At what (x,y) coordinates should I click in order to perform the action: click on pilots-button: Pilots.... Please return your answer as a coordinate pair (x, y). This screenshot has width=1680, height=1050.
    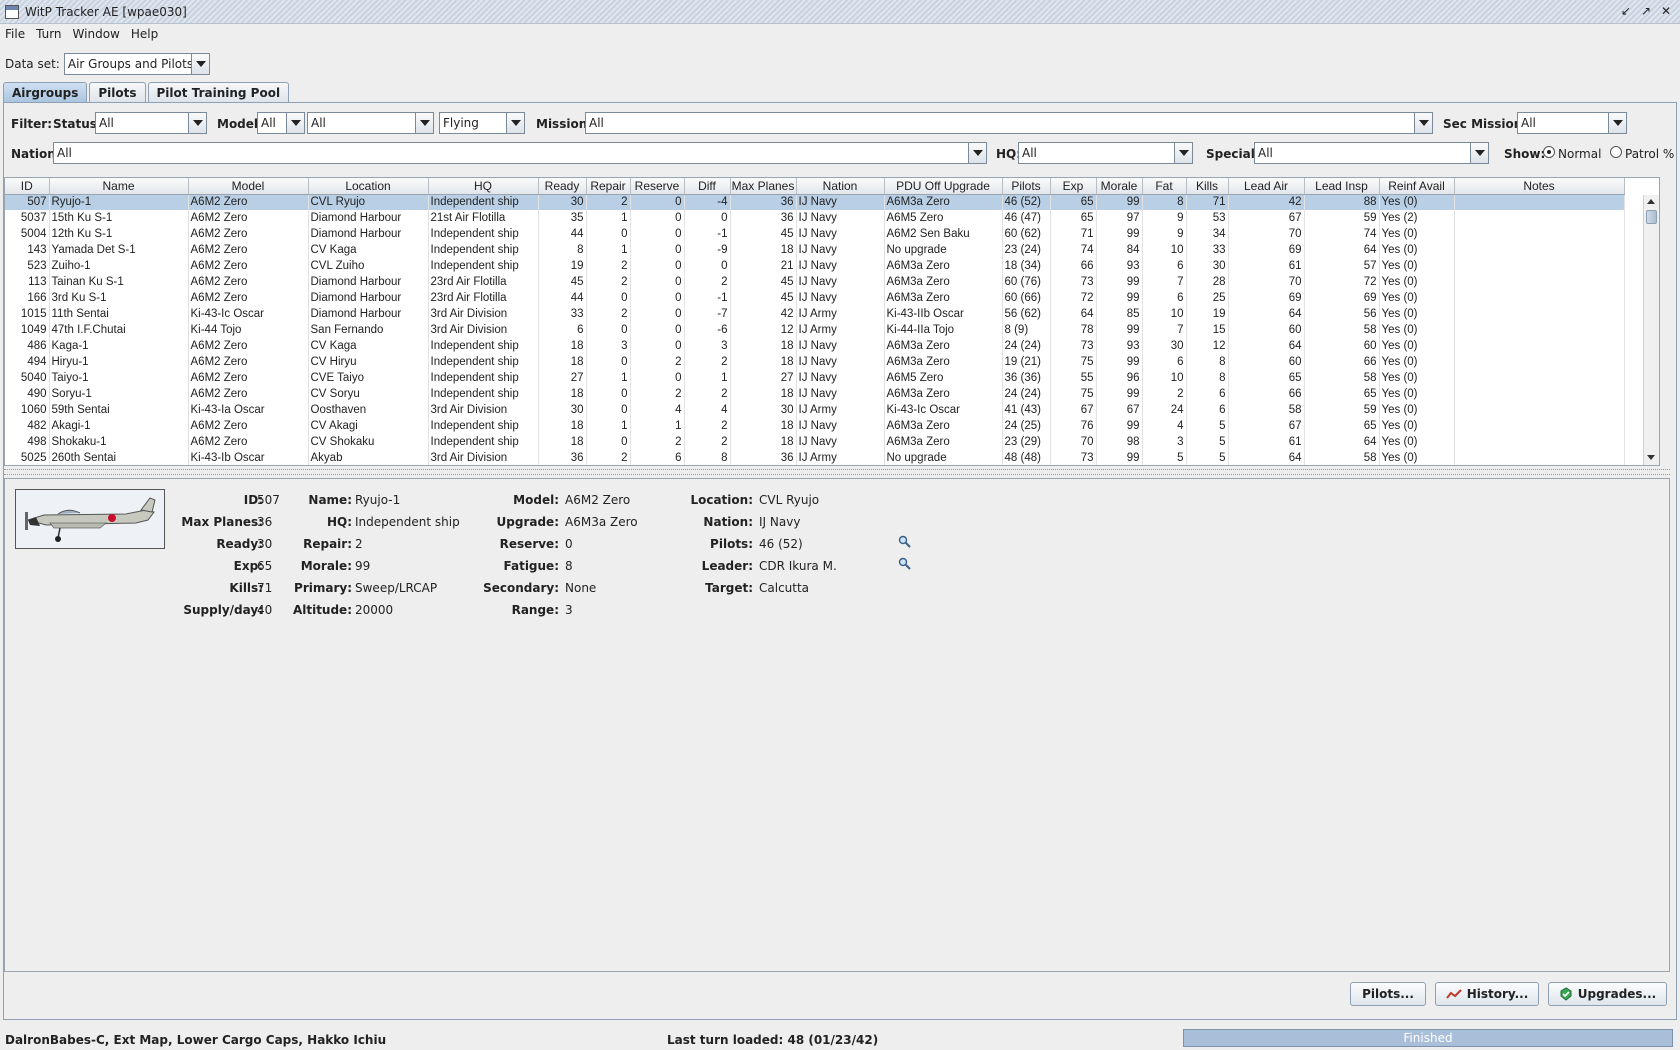
    Looking at the image, I should click on (1388, 994).